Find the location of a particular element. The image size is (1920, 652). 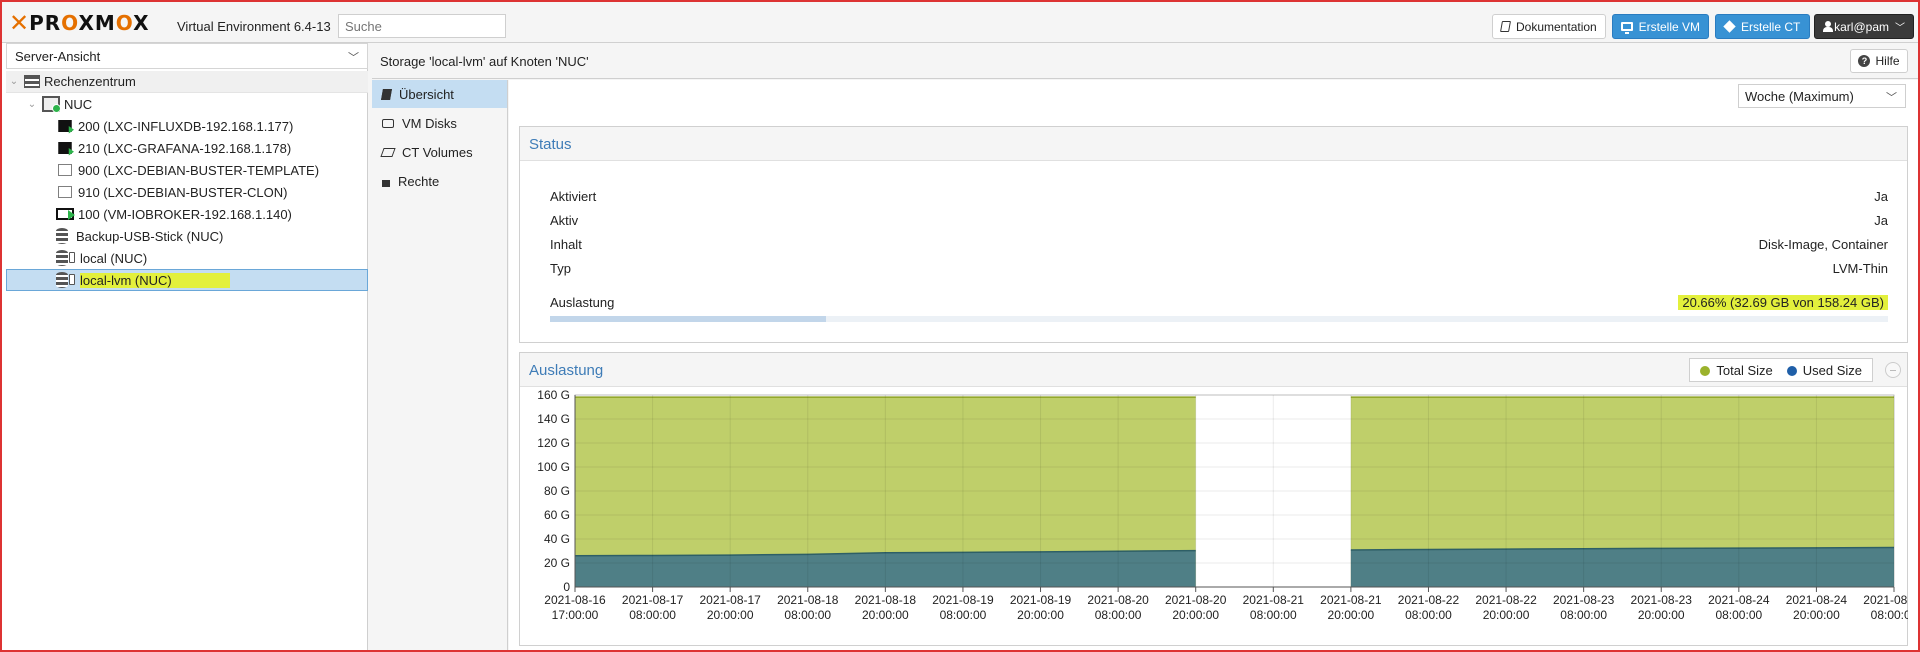

search-input is located at coordinates (422, 26).